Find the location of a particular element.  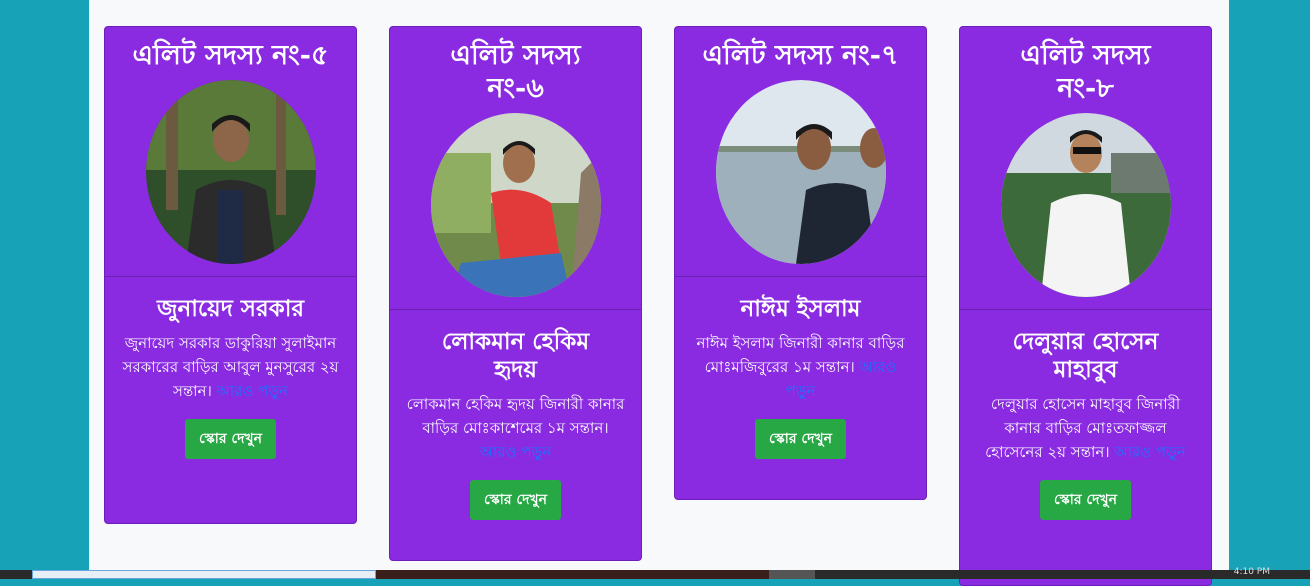

card-title: এলিট সদস্য নং-৮ is located at coordinates (1085, 72).